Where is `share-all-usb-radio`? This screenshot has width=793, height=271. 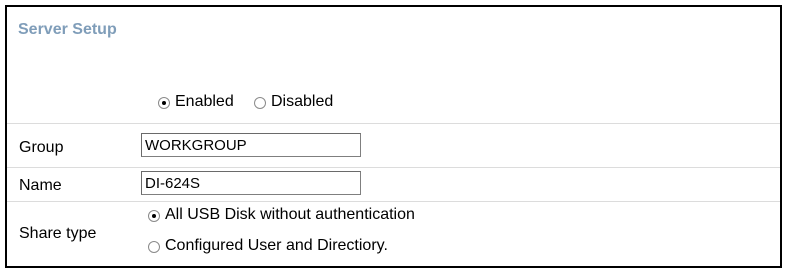 share-all-usb-radio is located at coordinates (154, 216).